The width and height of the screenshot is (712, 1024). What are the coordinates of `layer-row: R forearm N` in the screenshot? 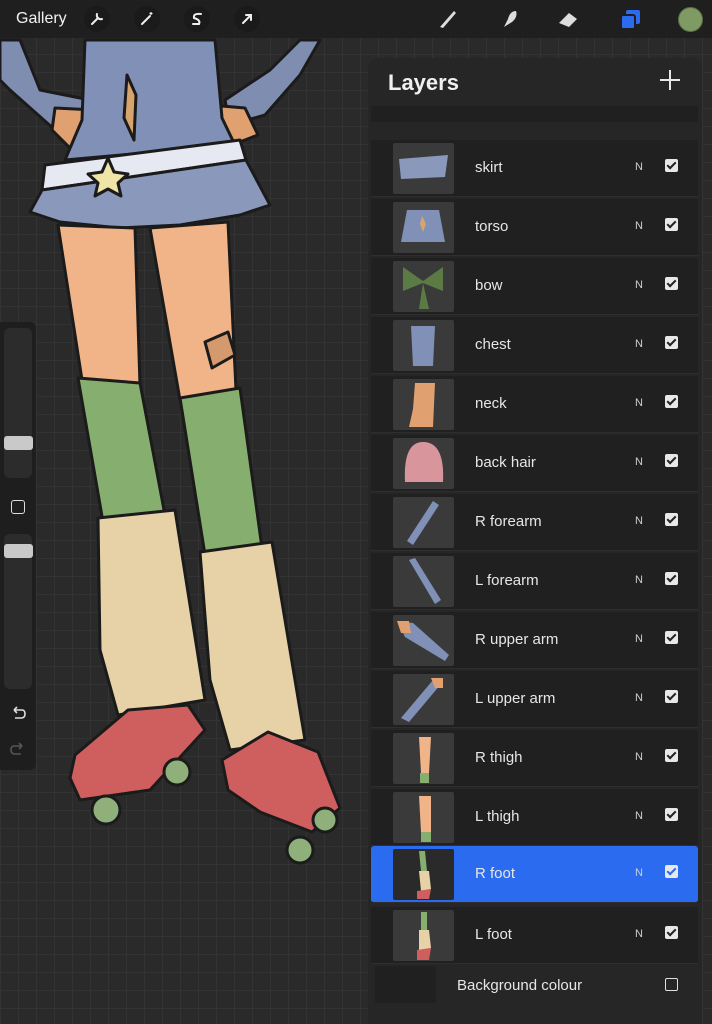 It's located at (534, 522).